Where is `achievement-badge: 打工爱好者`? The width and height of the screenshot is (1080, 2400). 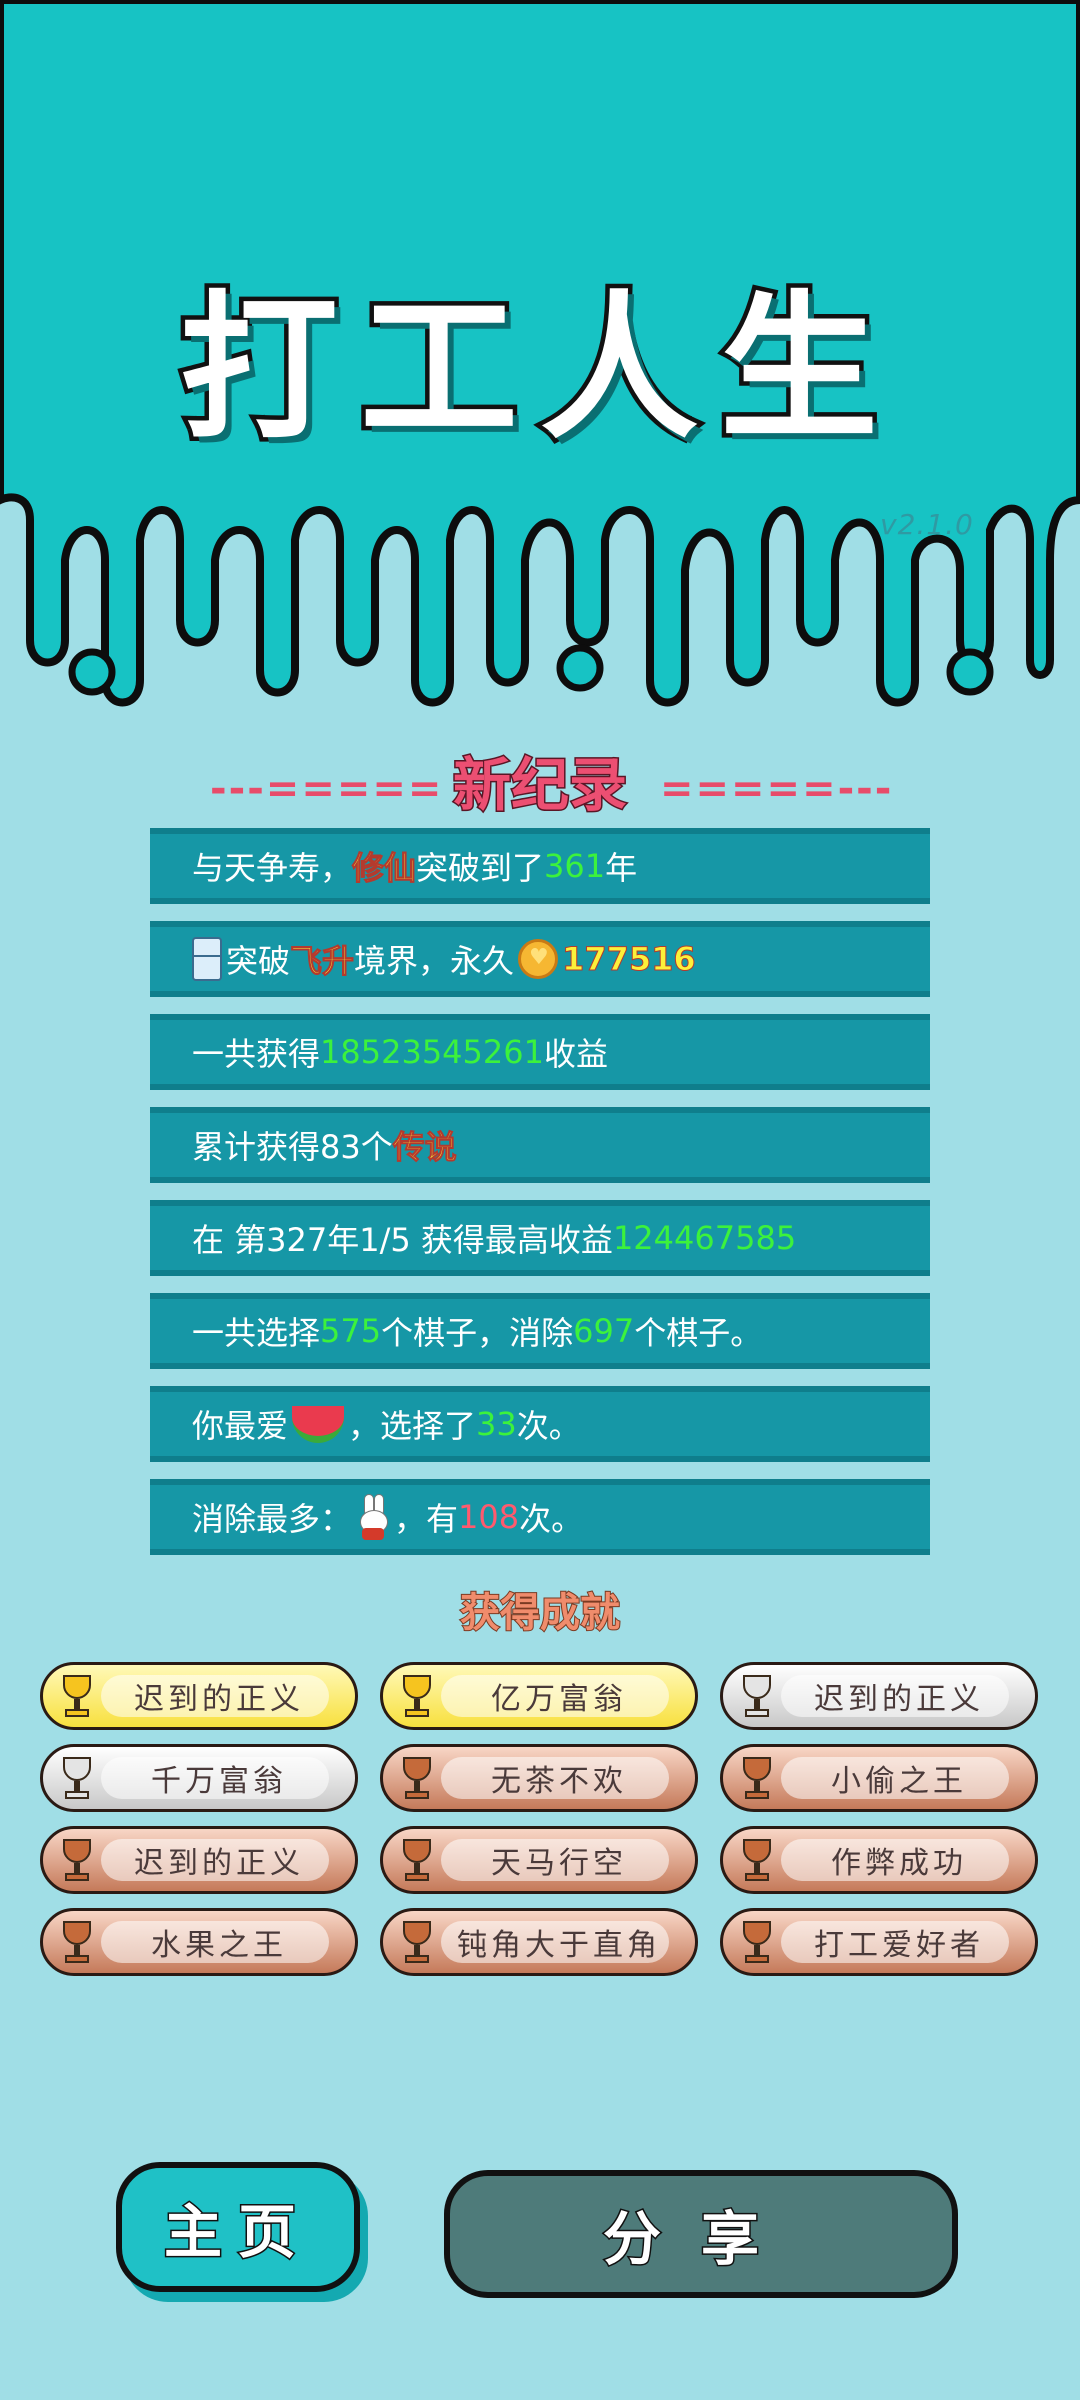
achievement-badge: 打工爱好者 is located at coordinates (879, 1942).